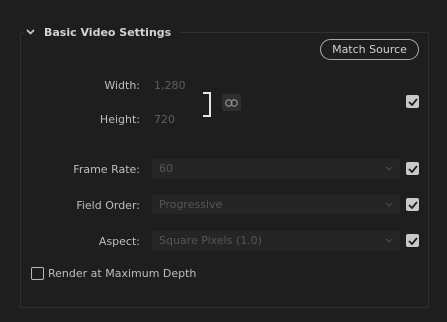 This screenshot has width=447, height=322. I want to click on aspect-value: Square Pixels (1.0), so click(210, 240).